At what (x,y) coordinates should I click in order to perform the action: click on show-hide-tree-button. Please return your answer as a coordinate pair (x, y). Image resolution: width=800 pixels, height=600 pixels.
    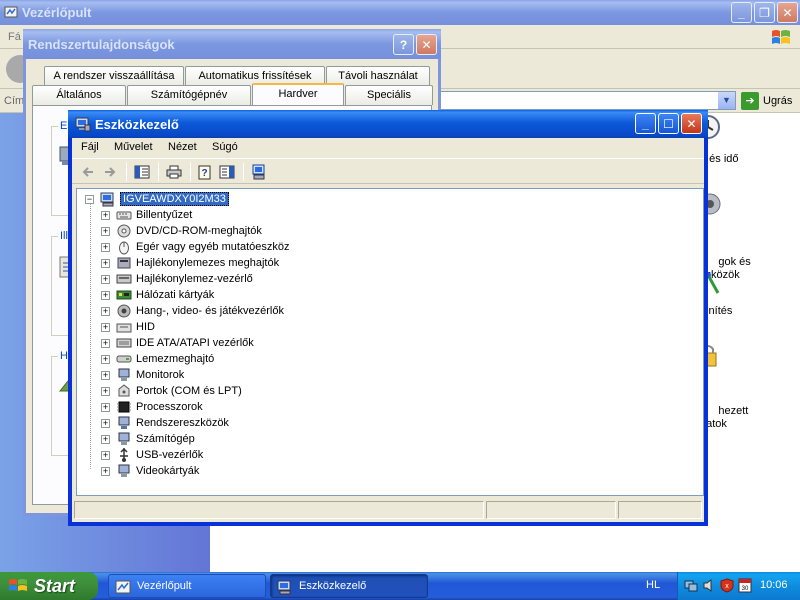
    Looking at the image, I should click on (142, 172).